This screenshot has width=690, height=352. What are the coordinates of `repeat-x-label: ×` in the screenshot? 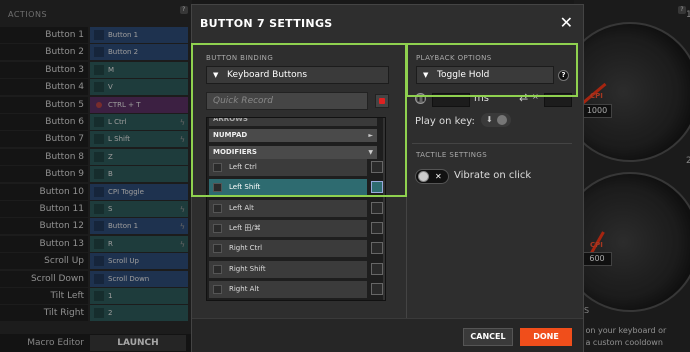 It's located at (535, 96).